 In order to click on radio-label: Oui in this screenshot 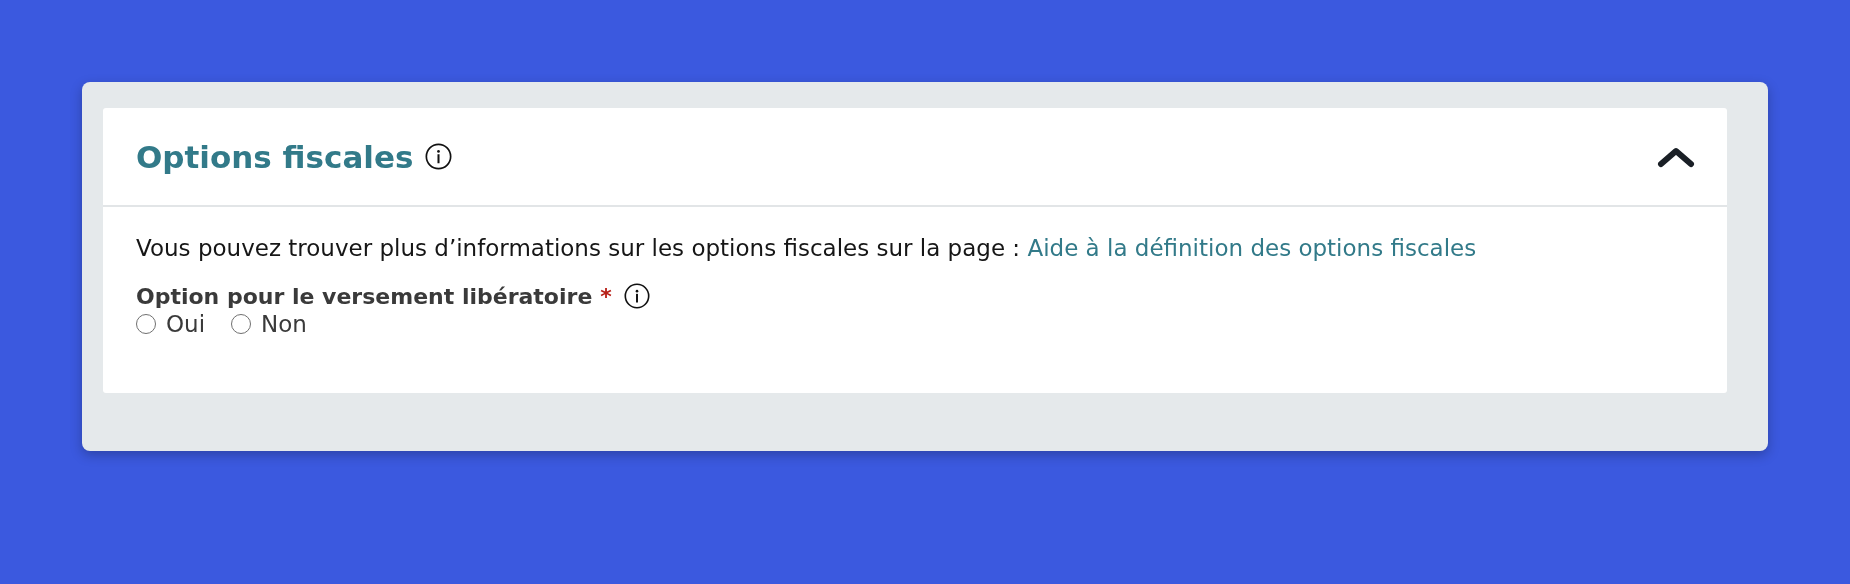, I will do `click(186, 324)`.